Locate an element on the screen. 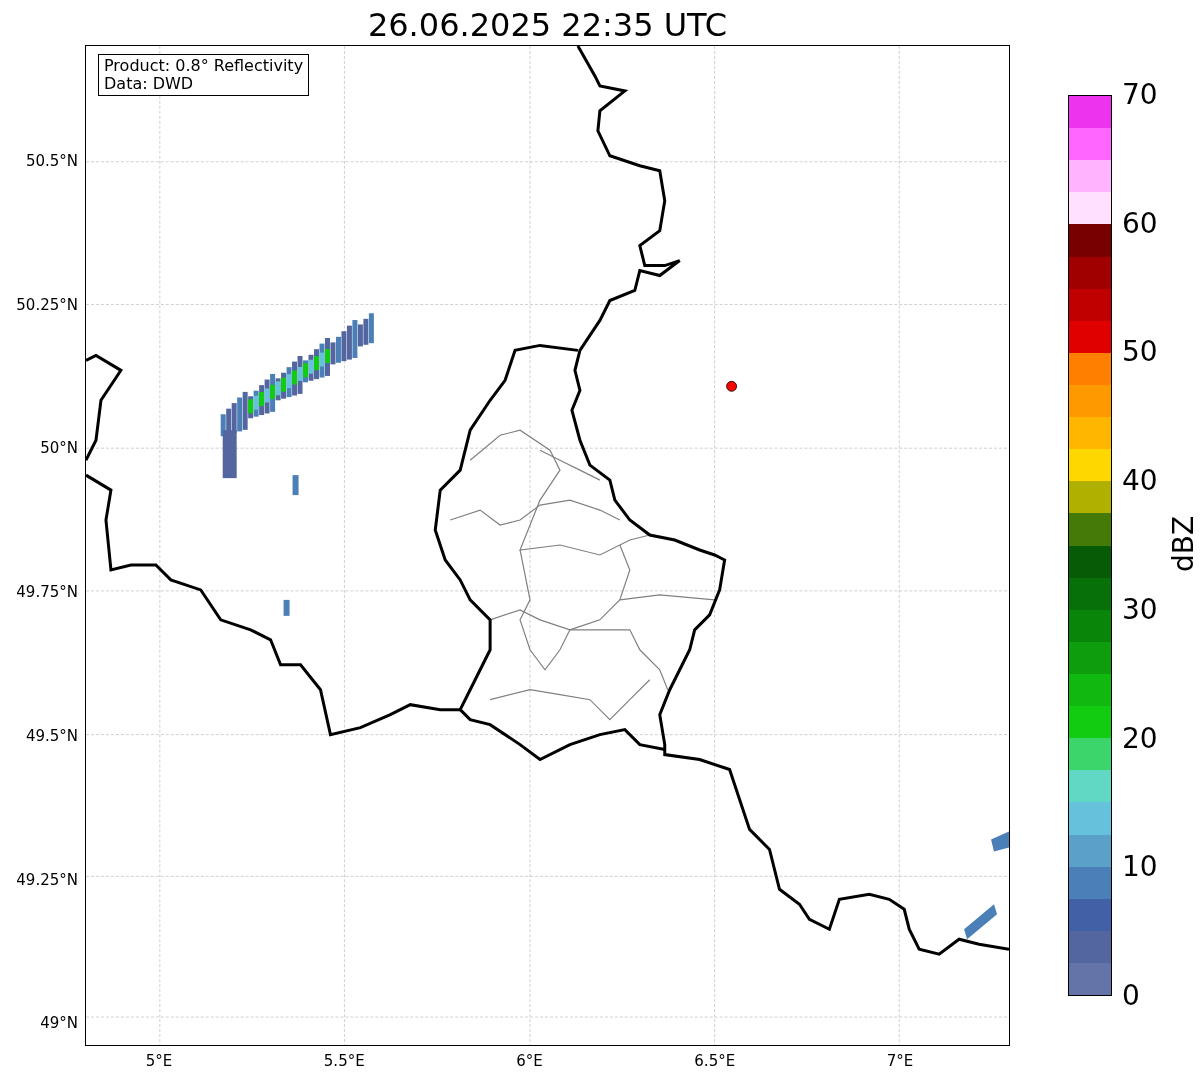  longitude-label: 7°E is located at coordinates (900, 1061).